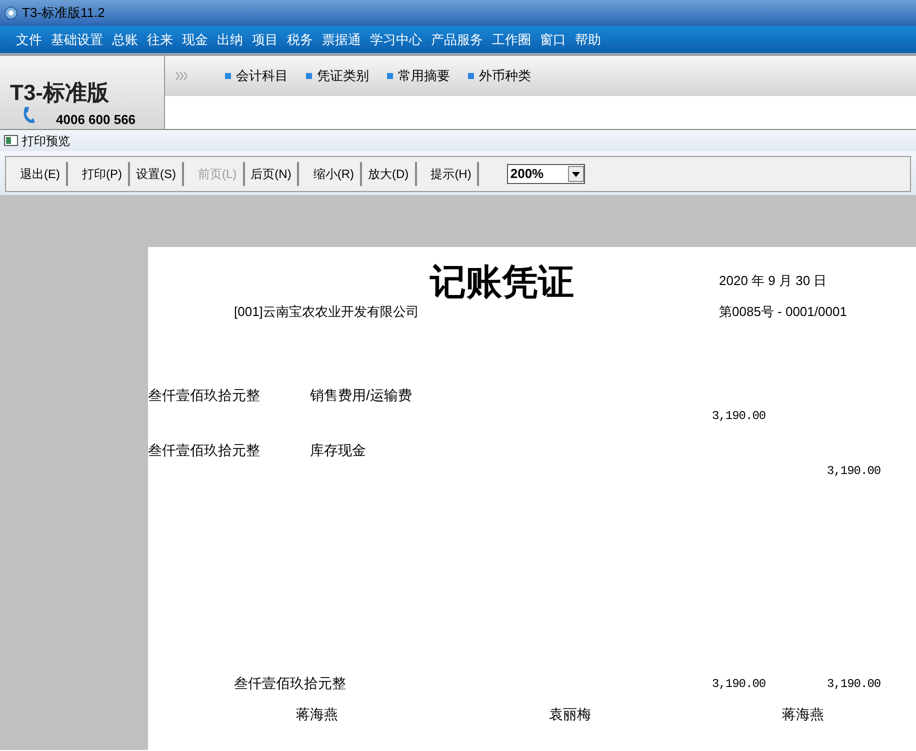 The image size is (916, 751). Describe the element at coordinates (452, 174) in the screenshot. I see `toolbar-button: 提示(H)` at that location.